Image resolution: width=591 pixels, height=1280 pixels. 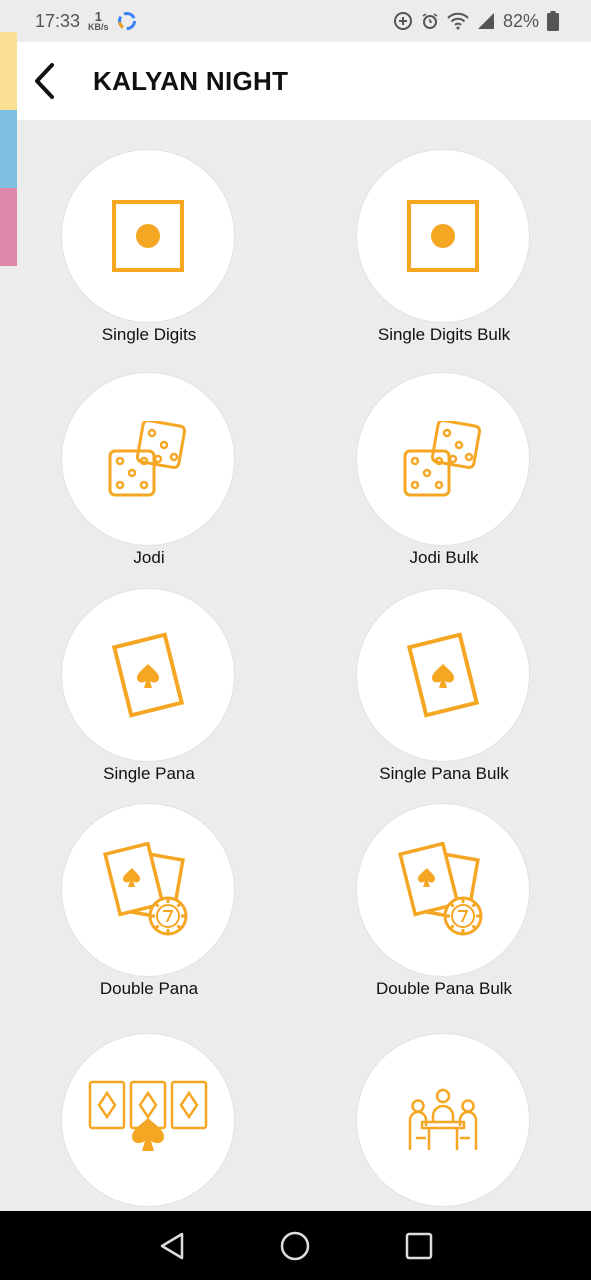 I want to click on game-double-pana: Double Pana, so click(x=149, y=910).